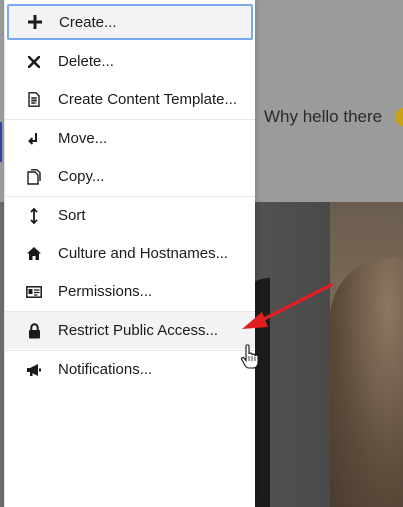  Describe the element at coordinates (34, 370) in the screenshot. I see `megaphone-icon` at that location.